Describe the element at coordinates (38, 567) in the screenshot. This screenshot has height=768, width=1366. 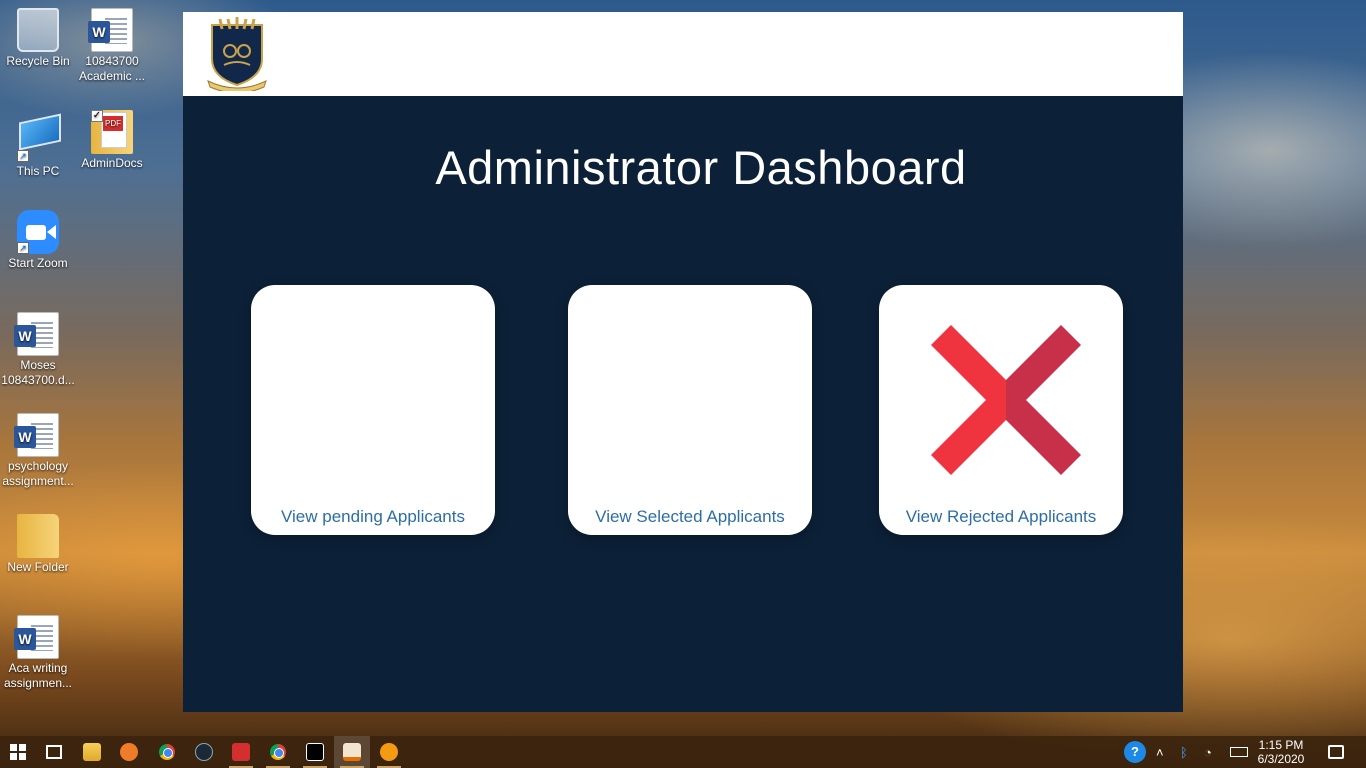
I see `desktop-icon-label: New Folder` at that location.